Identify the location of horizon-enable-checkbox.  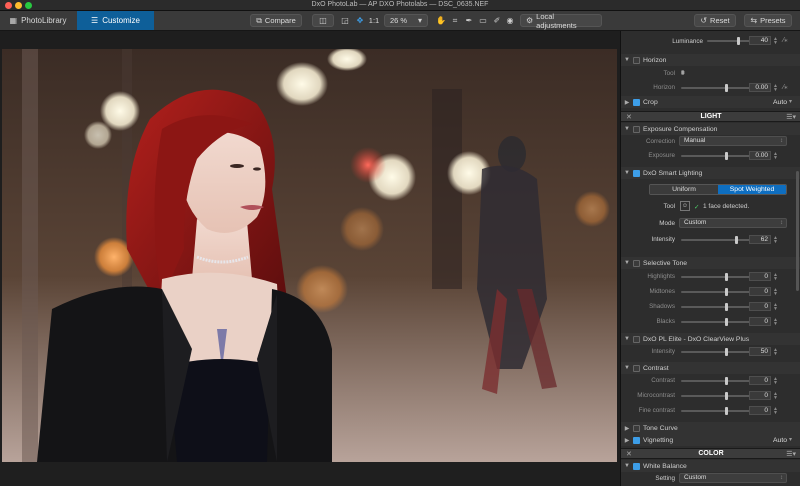
(636, 60).